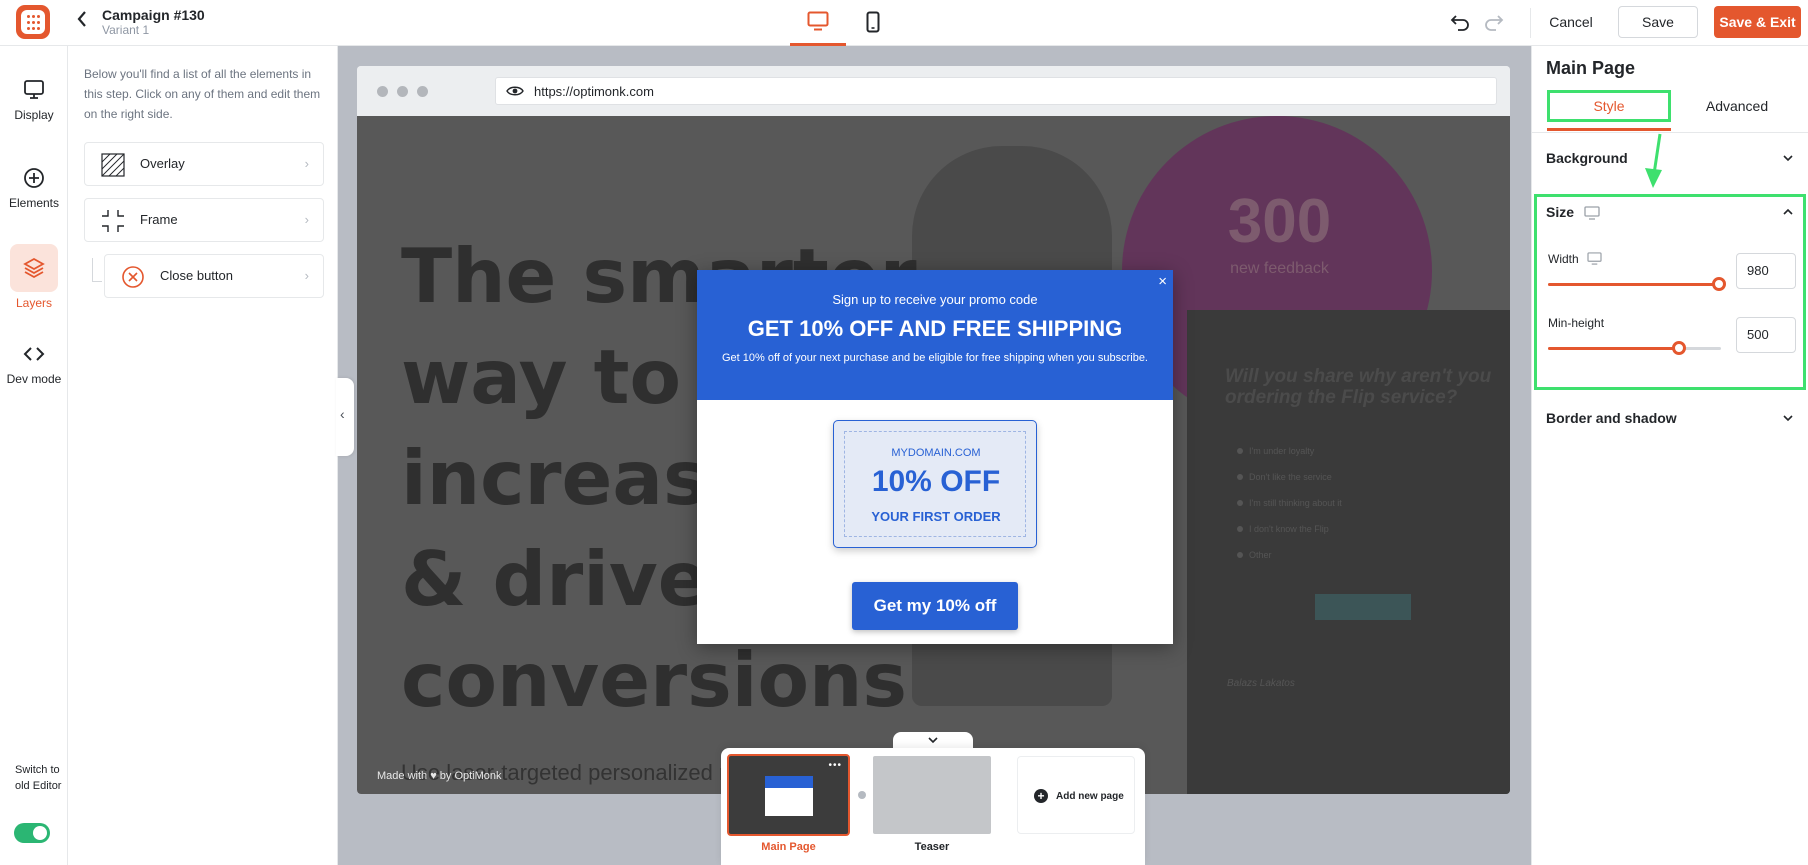 The image size is (1808, 865). What do you see at coordinates (34, 178) in the screenshot?
I see `plus-circle-icon` at bounding box center [34, 178].